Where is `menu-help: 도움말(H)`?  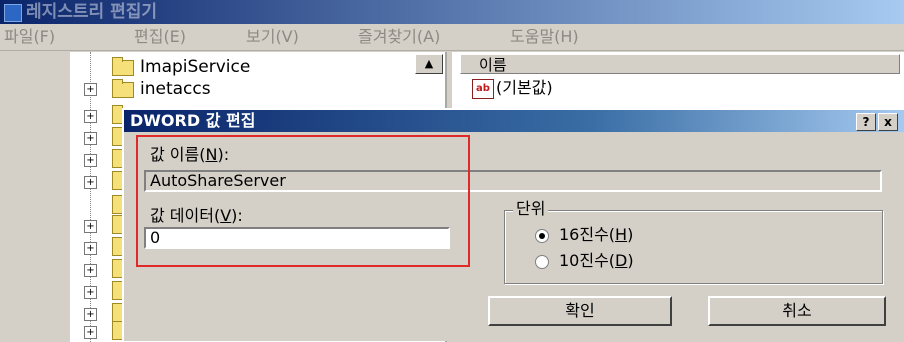 menu-help: 도움말(H) is located at coordinates (544, 37).